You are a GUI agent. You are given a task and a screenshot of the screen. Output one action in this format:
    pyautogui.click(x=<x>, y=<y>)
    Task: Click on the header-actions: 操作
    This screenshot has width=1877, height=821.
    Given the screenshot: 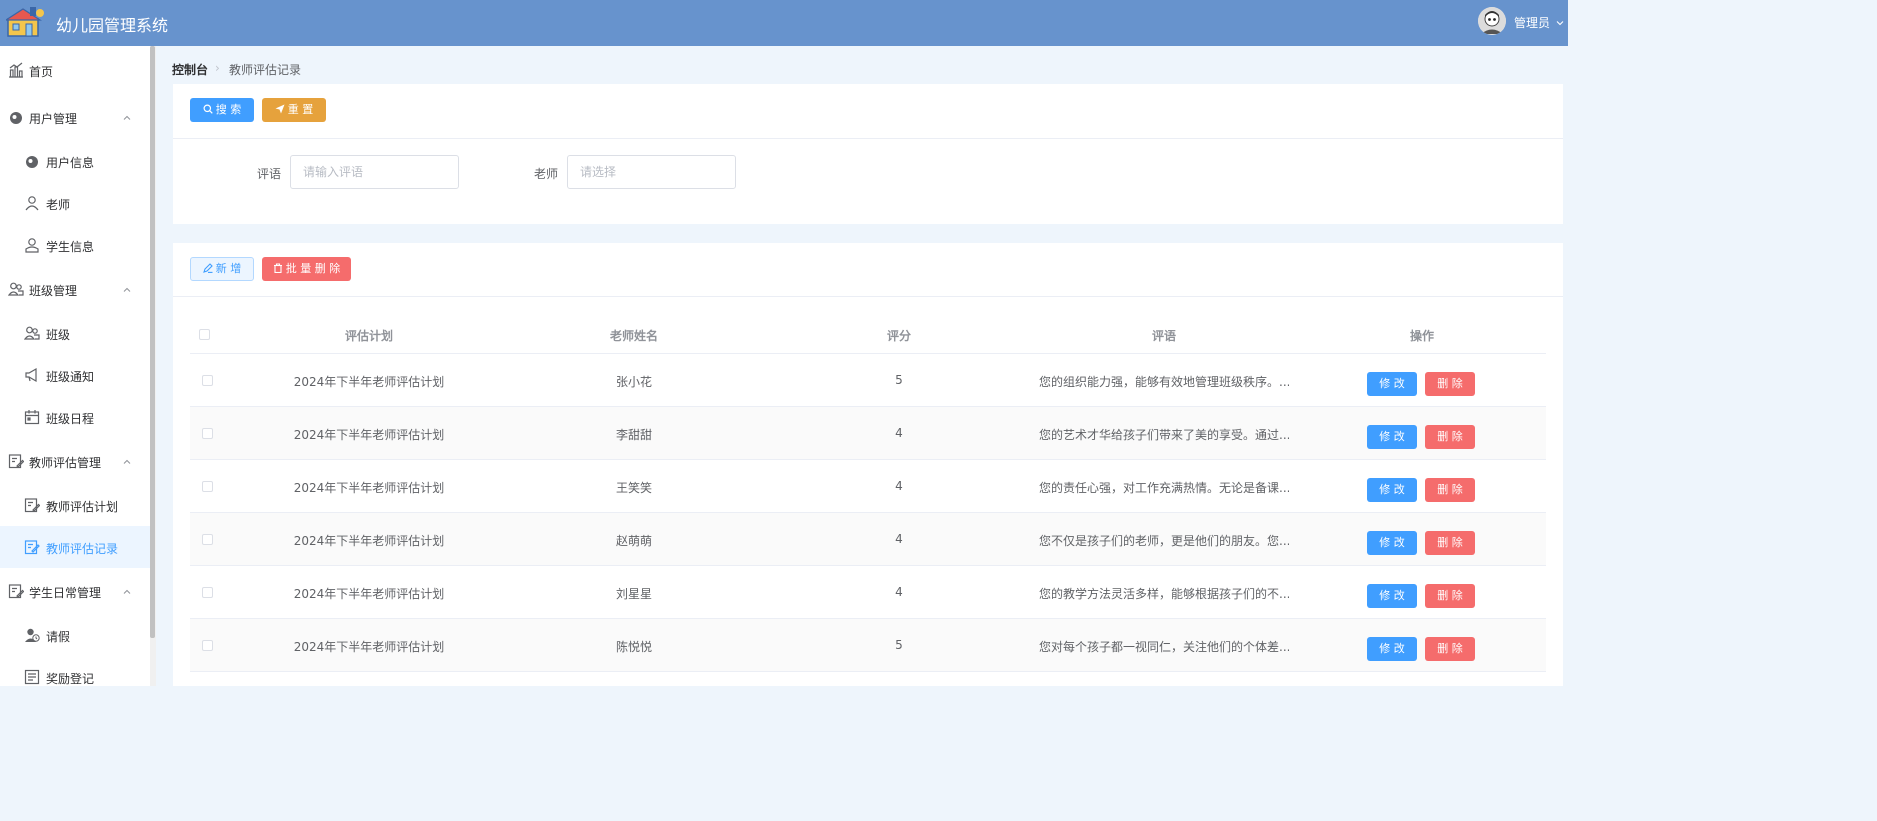 What is the action you would take?
    pyautogui.click(x=1421, y=336)
    